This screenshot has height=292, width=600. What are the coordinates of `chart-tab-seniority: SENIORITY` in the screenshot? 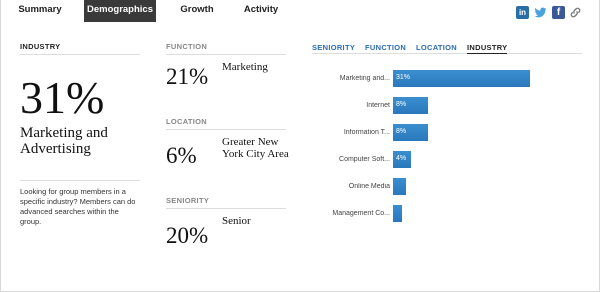 It's located at (333, 47).